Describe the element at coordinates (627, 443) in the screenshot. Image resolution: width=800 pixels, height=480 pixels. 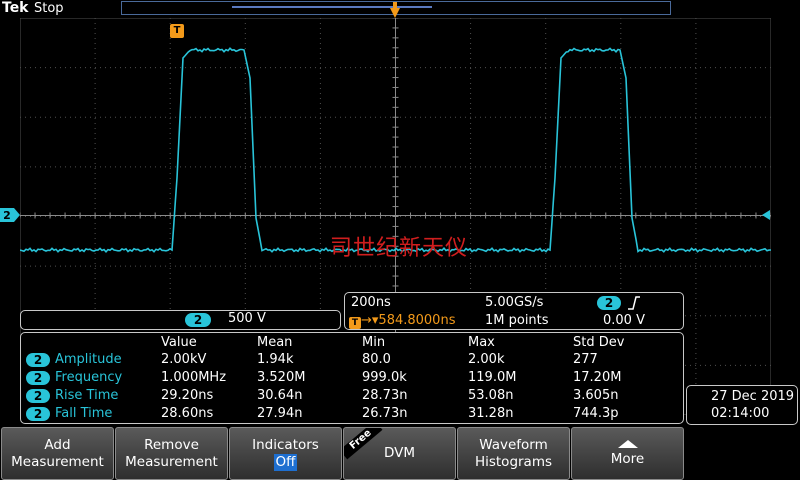
I see `up-arrow-icon` at that location.